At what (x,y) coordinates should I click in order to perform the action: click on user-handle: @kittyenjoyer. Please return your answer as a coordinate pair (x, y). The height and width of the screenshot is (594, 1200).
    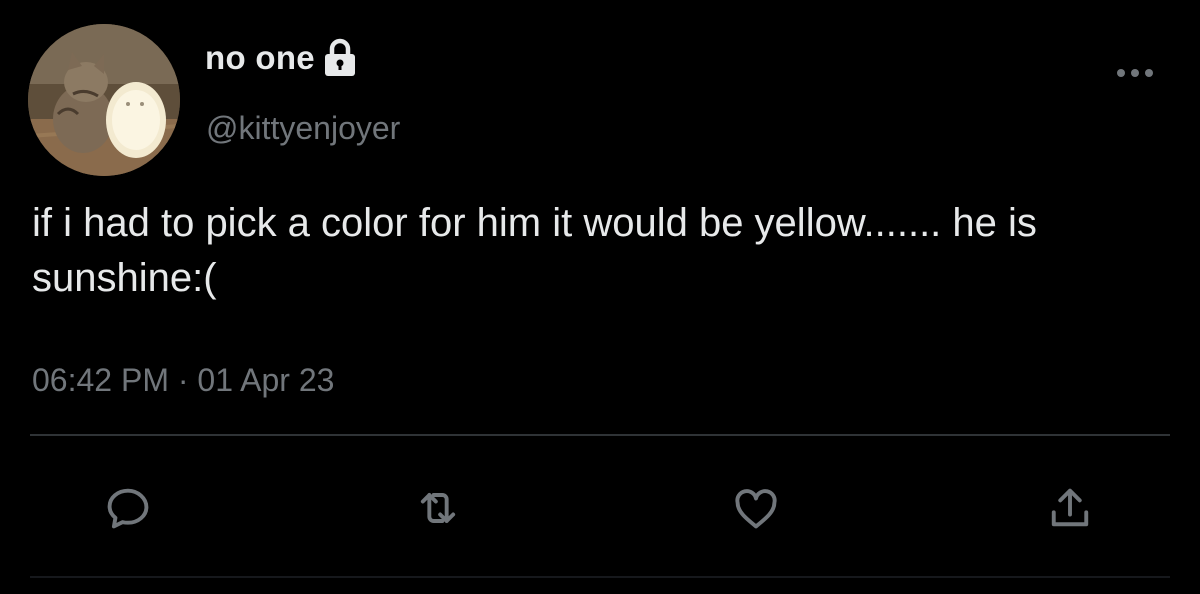
    Looking at the image, I should click on (303, 128).